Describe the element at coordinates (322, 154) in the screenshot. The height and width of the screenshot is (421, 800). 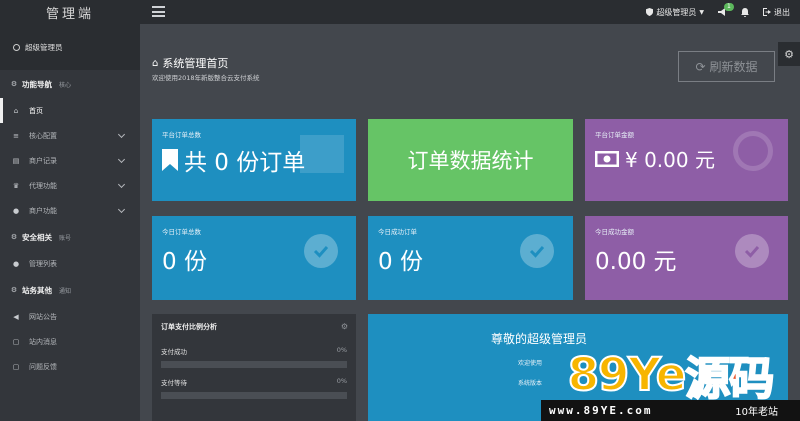
I see `card-watermark-icon` at that location.